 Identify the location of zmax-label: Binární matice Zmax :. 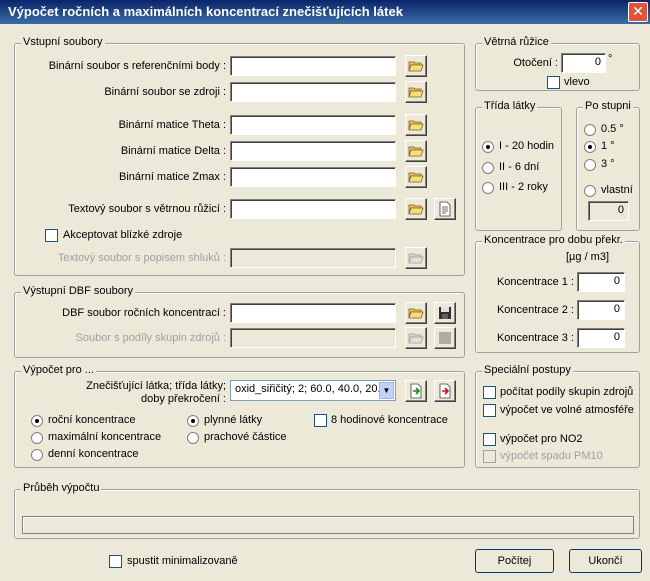
(172, 177).